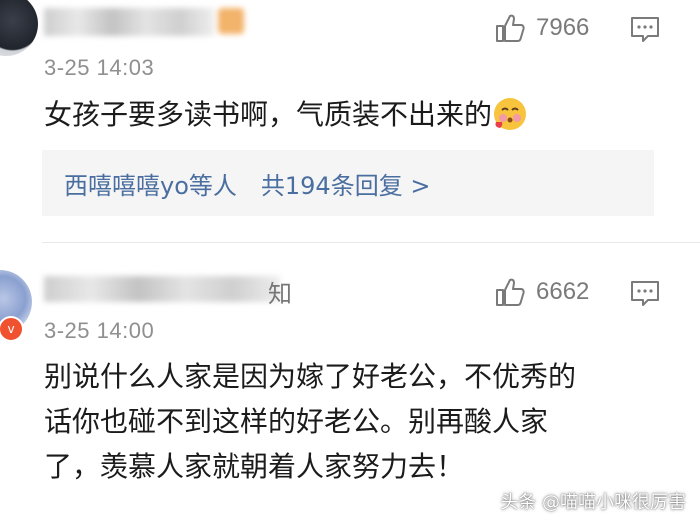 This screenshot has height=525, width=700. What do you see at coordinates (371, 242) in the screenshot?
I see `comment-divider` at bounding box center [371, 242].